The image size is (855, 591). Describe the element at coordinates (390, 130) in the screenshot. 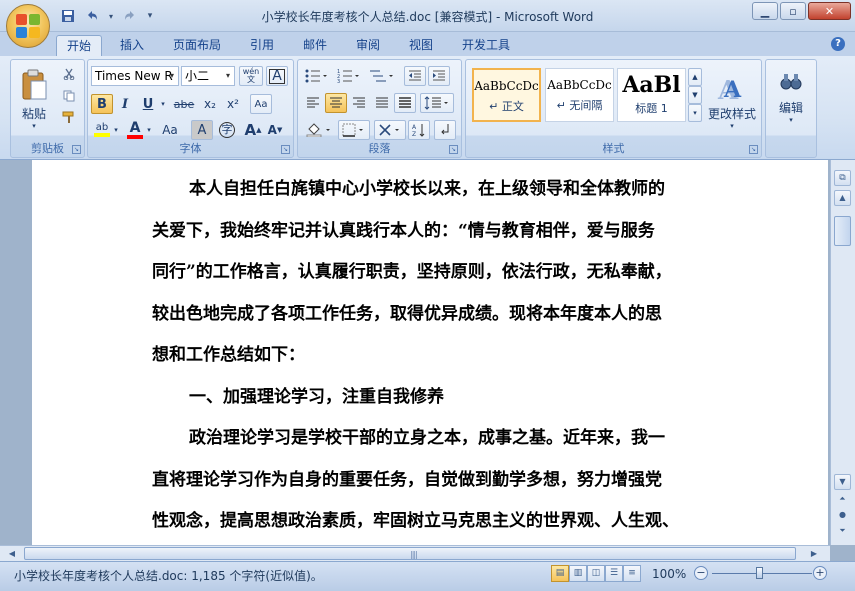

I see `sort-fix-button` at that location.